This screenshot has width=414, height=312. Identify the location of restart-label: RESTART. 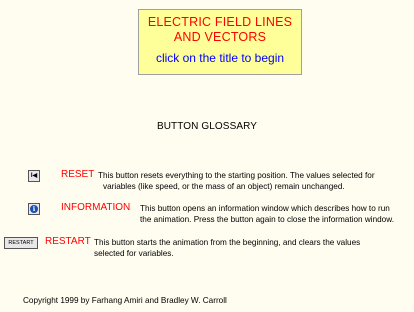
(68, 241).